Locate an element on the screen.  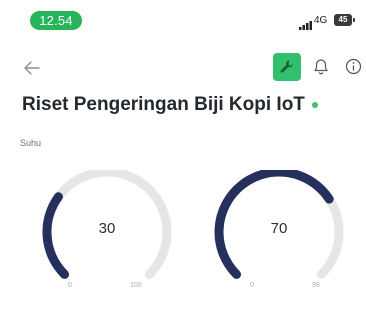
arrow-left-icon is located at coordinates (32, 68).